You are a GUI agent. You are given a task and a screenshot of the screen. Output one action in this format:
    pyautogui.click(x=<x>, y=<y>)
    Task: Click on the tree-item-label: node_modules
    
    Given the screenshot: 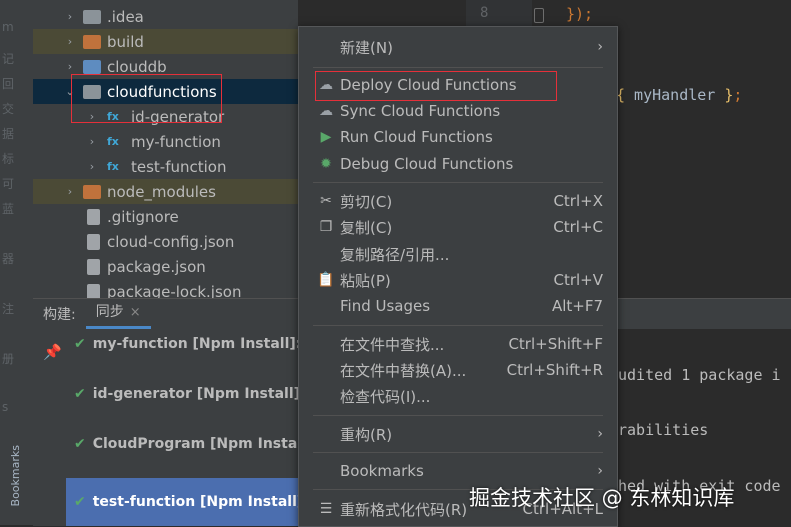 What is the action you would take?
    pyautogui.click(x=161, y=191)
    